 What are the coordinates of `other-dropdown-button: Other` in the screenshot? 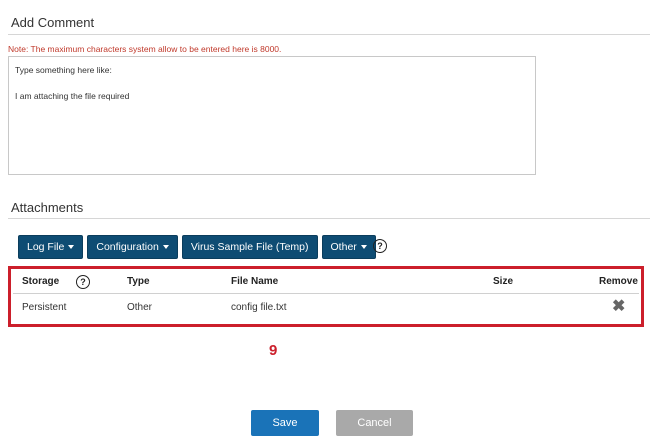 It's located at (348, 247).